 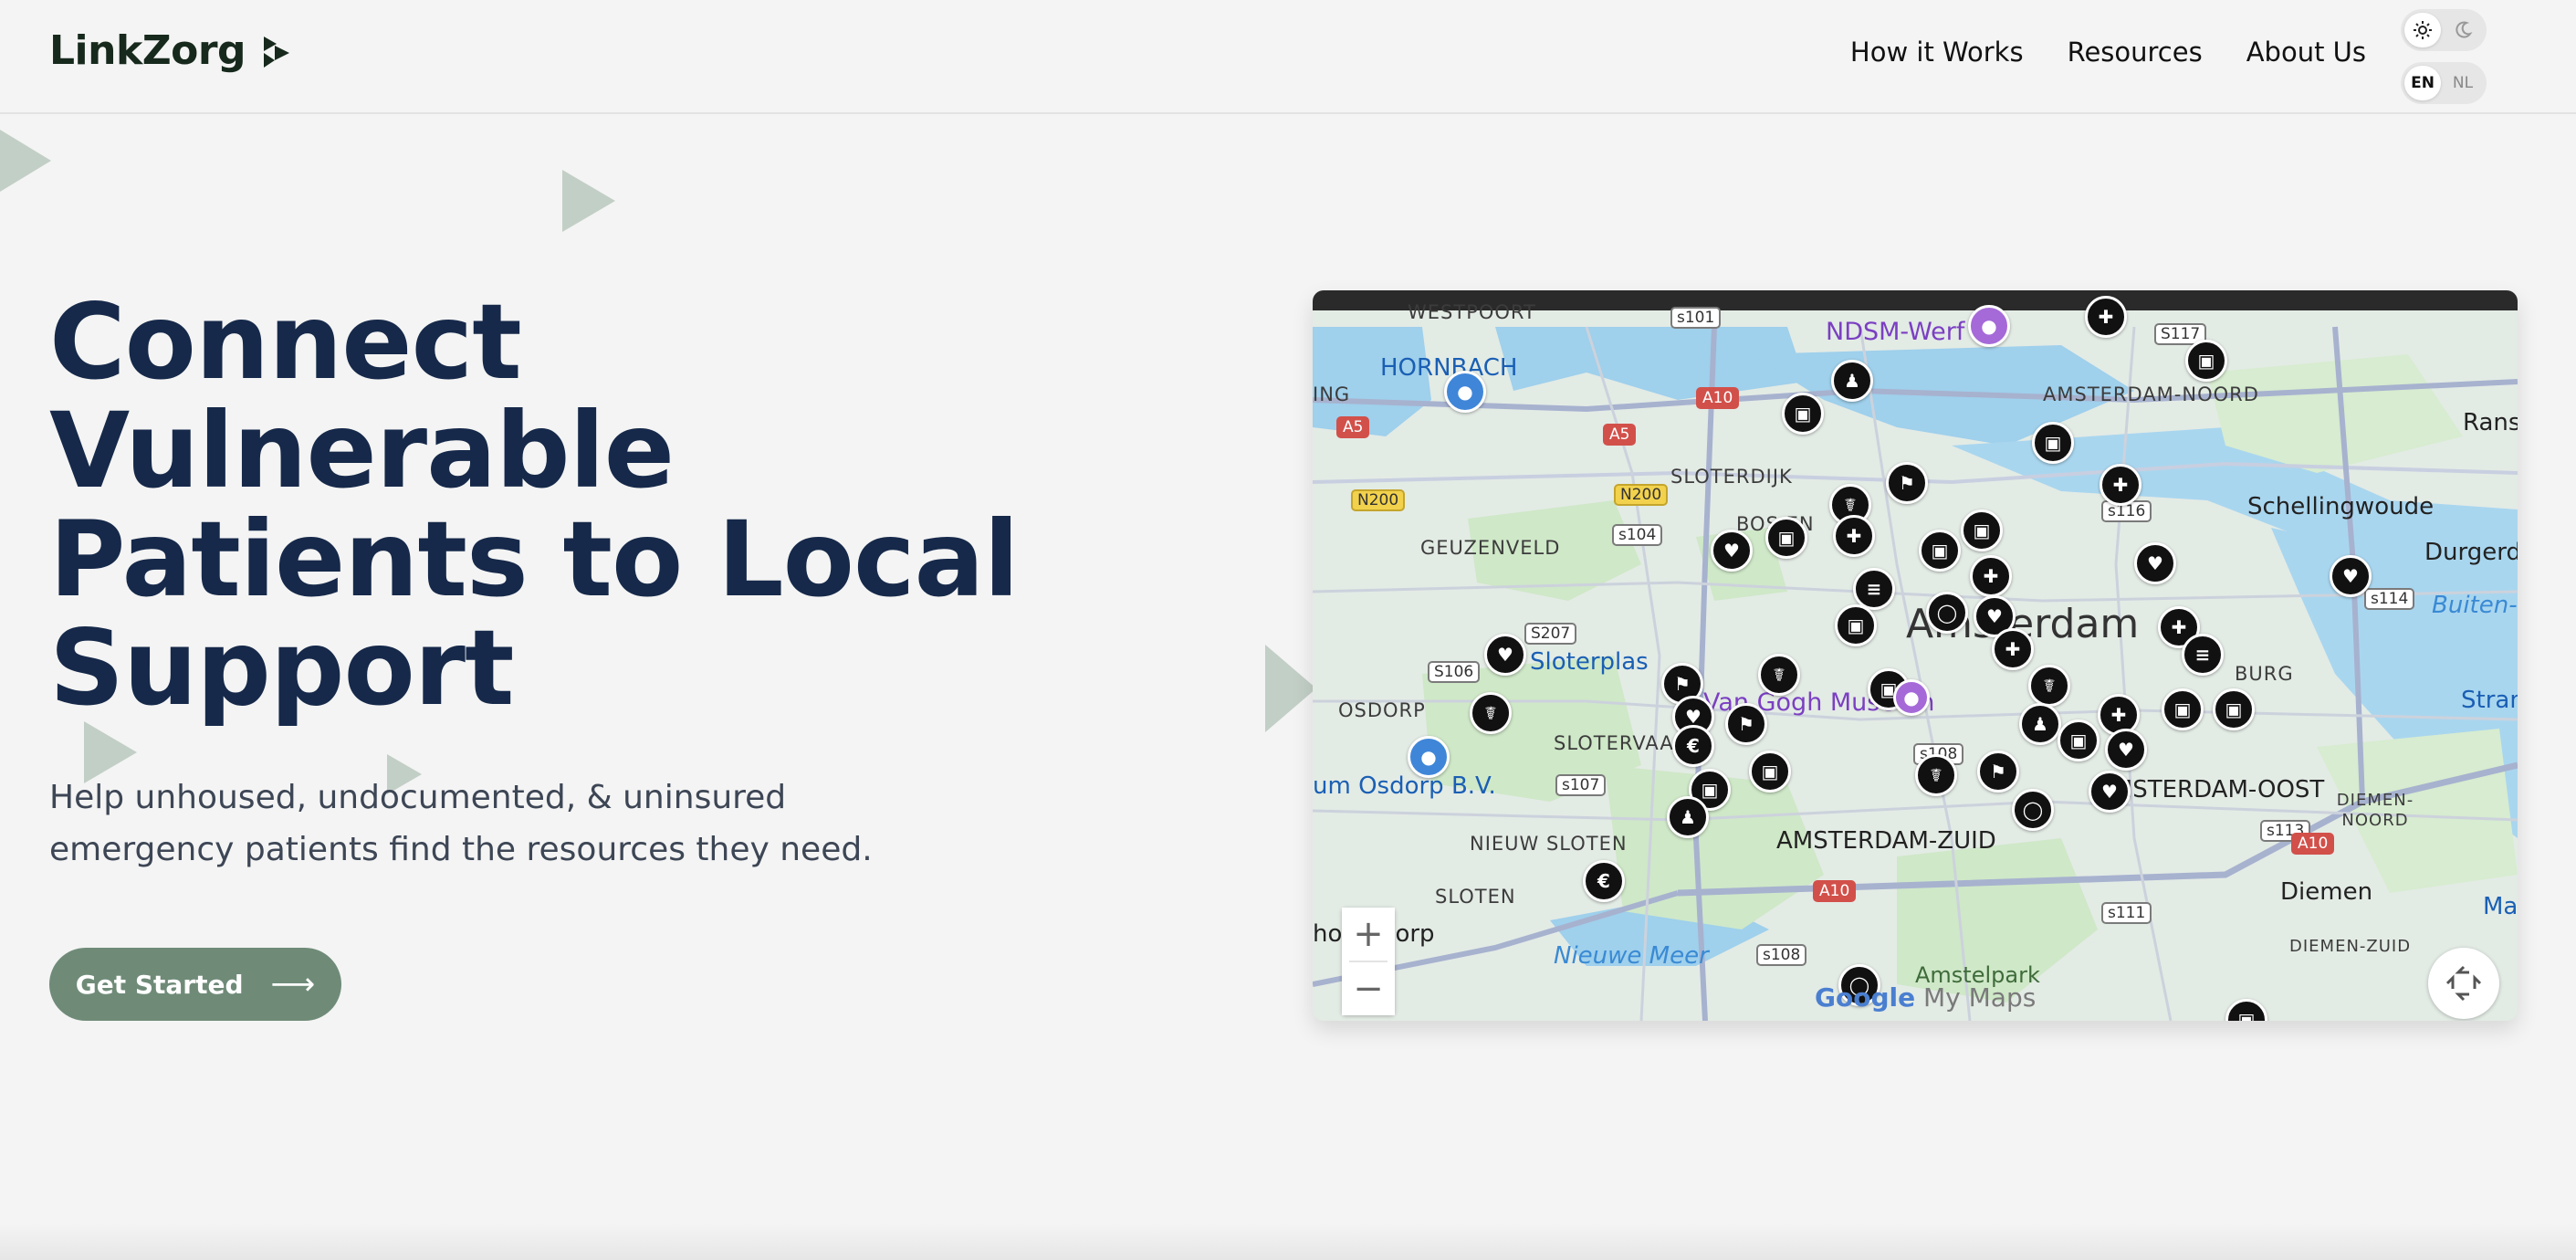 I want to click on get-started-label: Get Started, so click(x=159, y=984).